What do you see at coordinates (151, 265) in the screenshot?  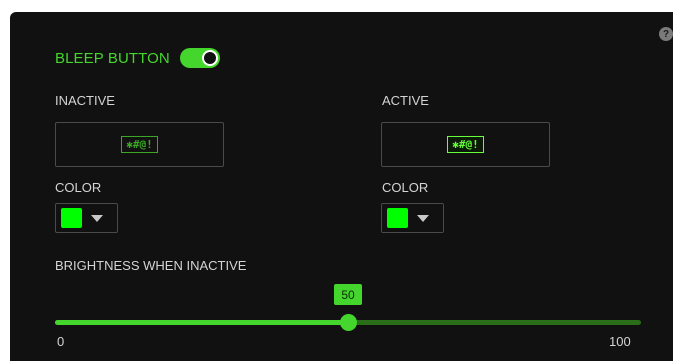 I see `brightness-label: BRIGHTNESS WHEN INACTIVE` at bounding box center [151, 265].